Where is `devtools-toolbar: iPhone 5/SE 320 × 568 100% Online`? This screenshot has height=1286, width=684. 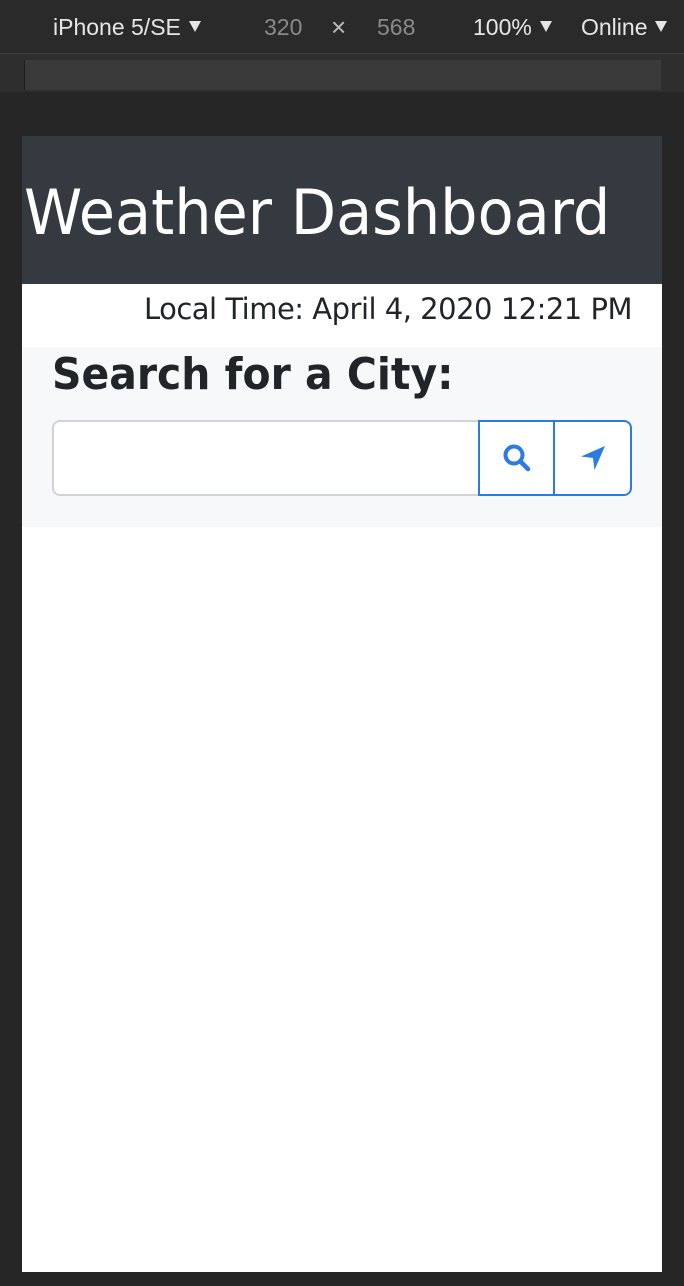
devtools-toolbar: iPhone 5/SE 320 × 568 100% Online is located at coordinates (342, 27).